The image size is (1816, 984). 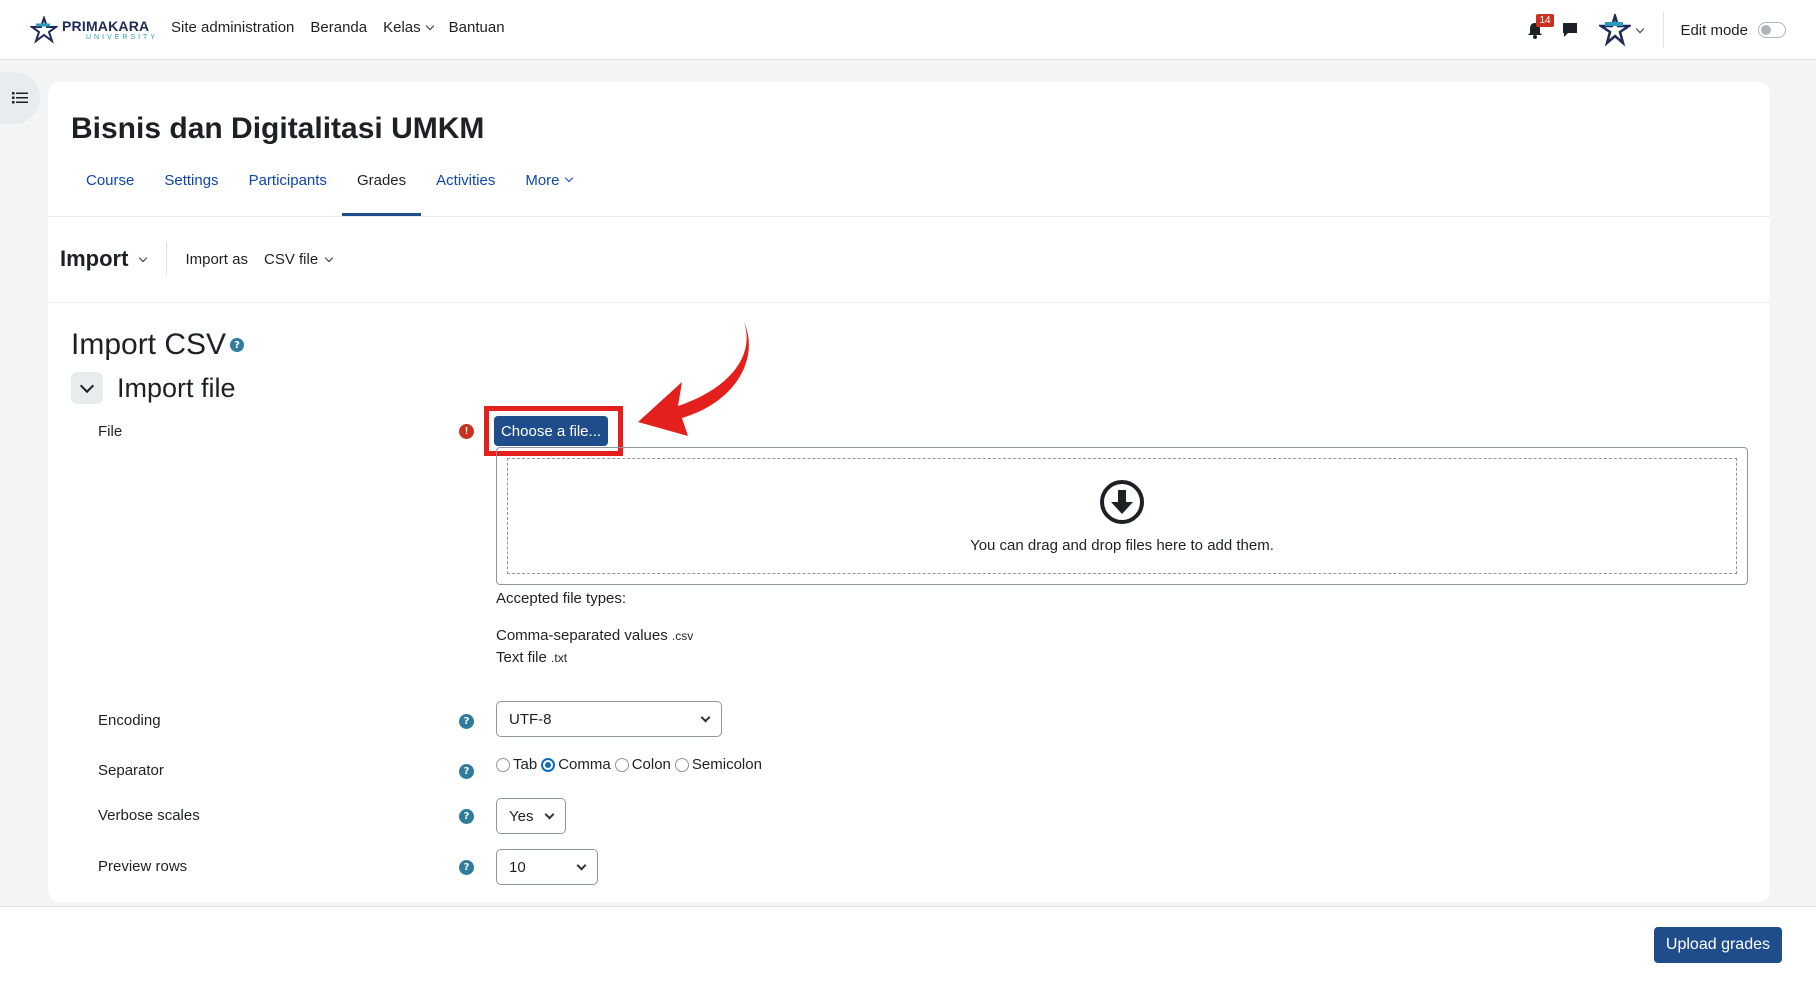 What do you see at coordinates (521, 657) in the screenshot?
I see `accepted-type-name: Text file` at bounding box center [521, 657].